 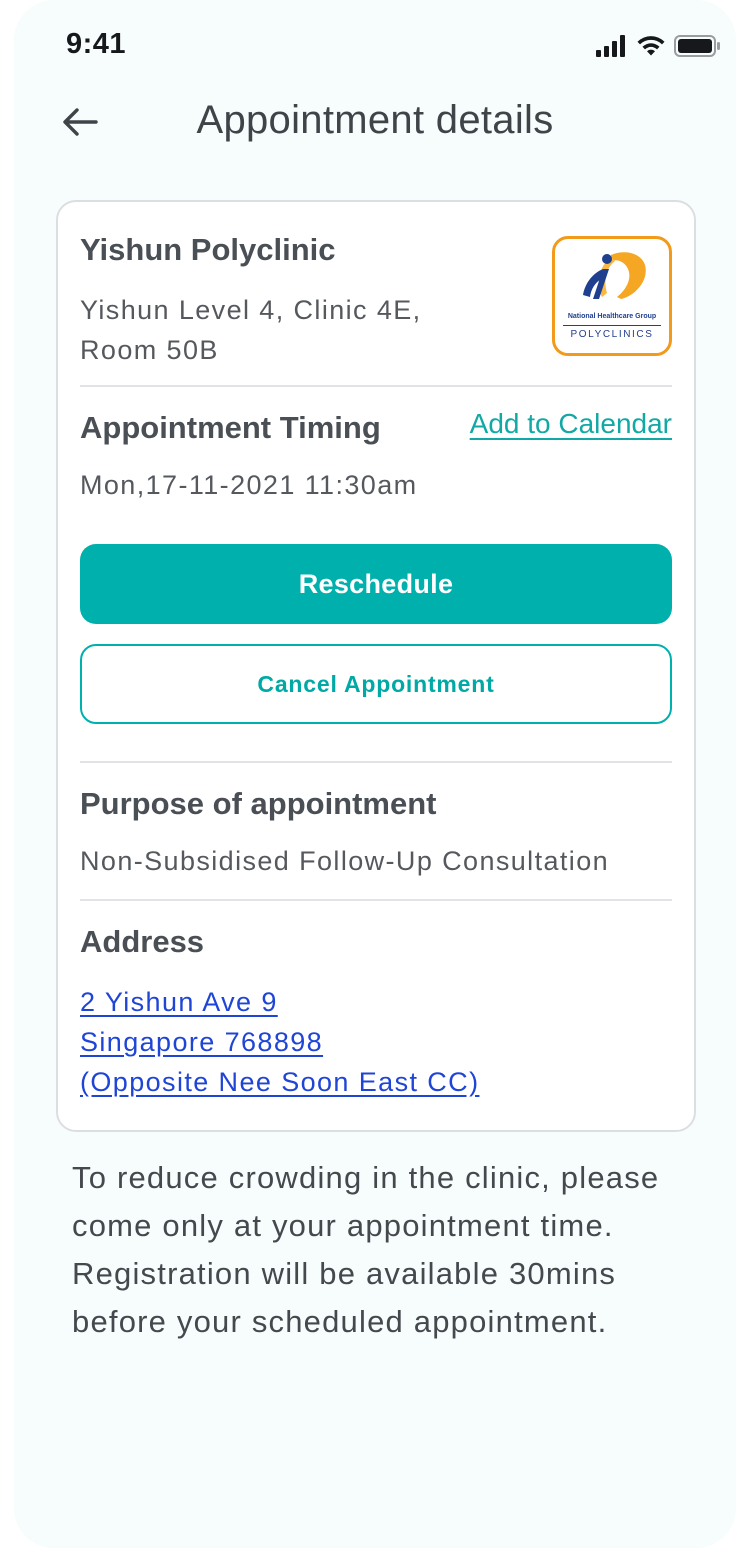 I want to click on nhg-emblem-icon, so click(x=614, y=275).